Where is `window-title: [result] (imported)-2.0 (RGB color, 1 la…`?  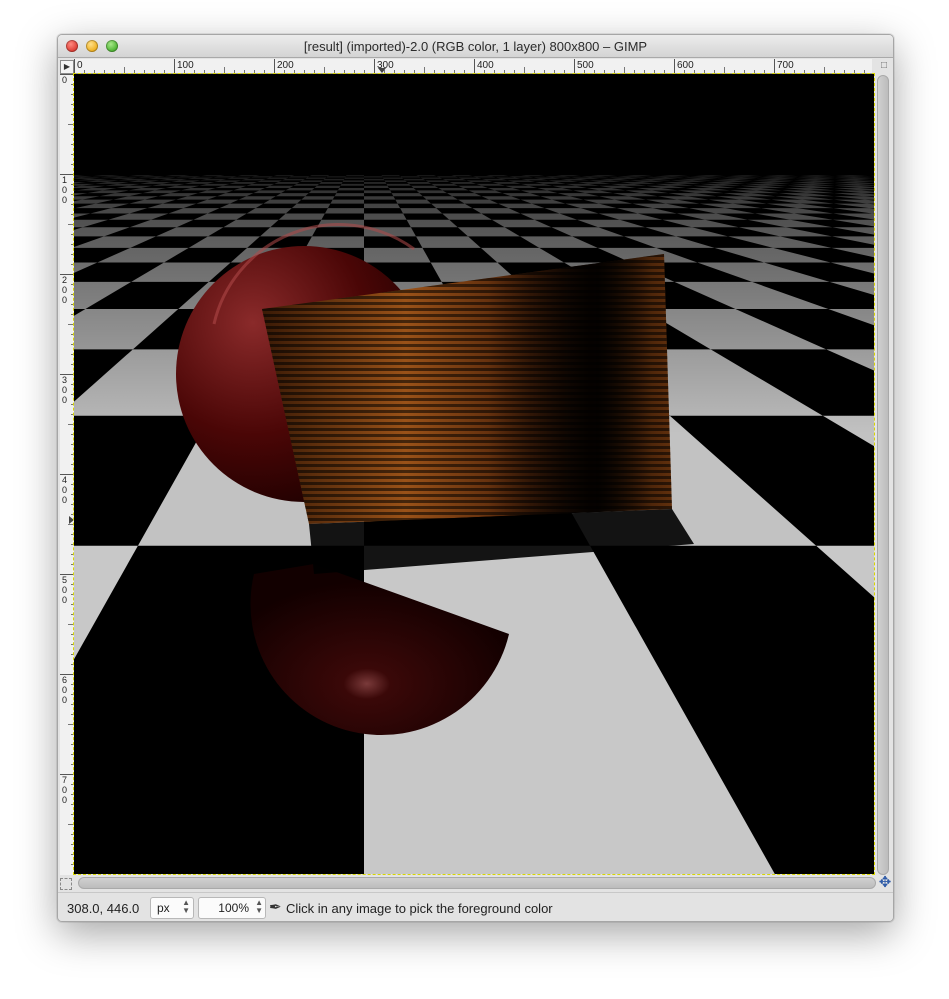 window-title: [result] (imported)-2.0 (RGB color, 1 la… is located at coordinates (475, 46).